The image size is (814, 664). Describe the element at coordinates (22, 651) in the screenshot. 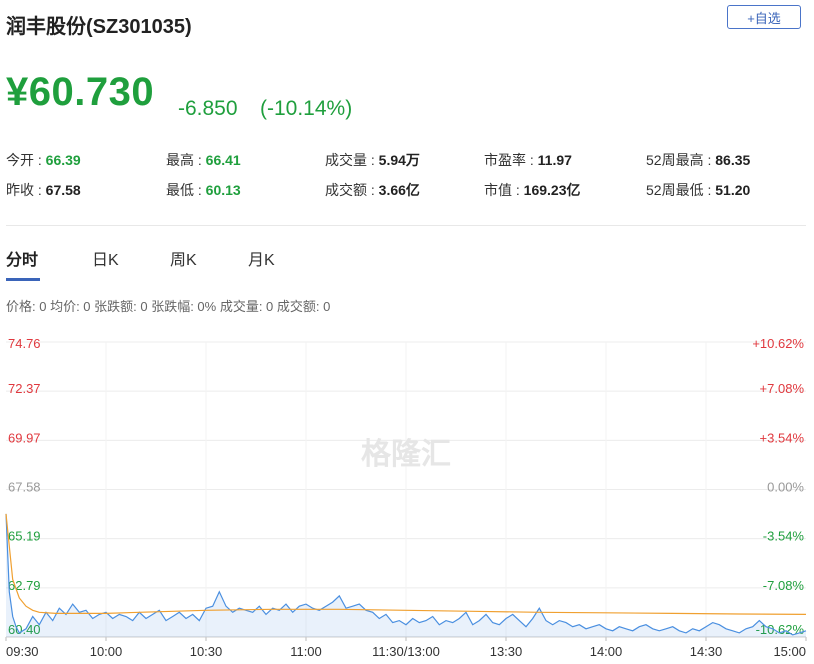

I see `x-axis-label: 09:30` at that location.